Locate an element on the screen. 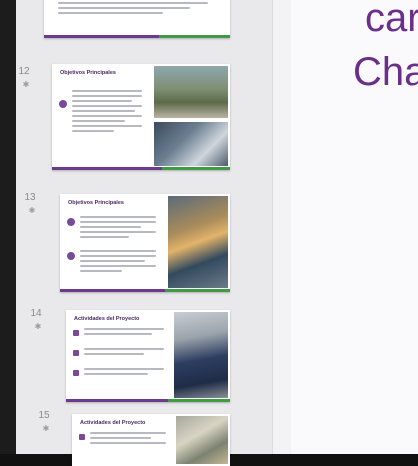 This screenshot has height=466, width=418. slide-title-text: car is located at coordinates (391, 19).